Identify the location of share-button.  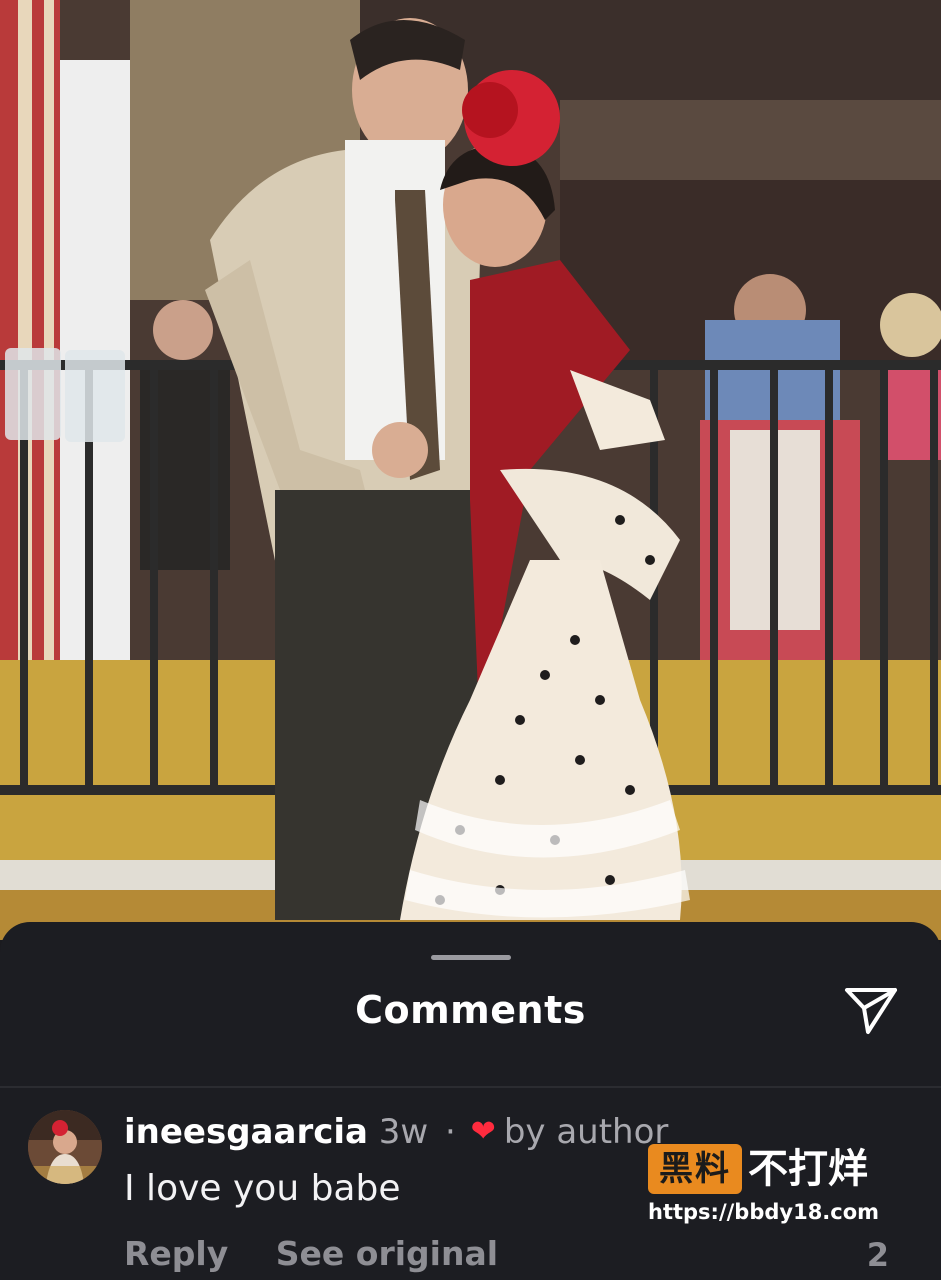
(871, 1011).